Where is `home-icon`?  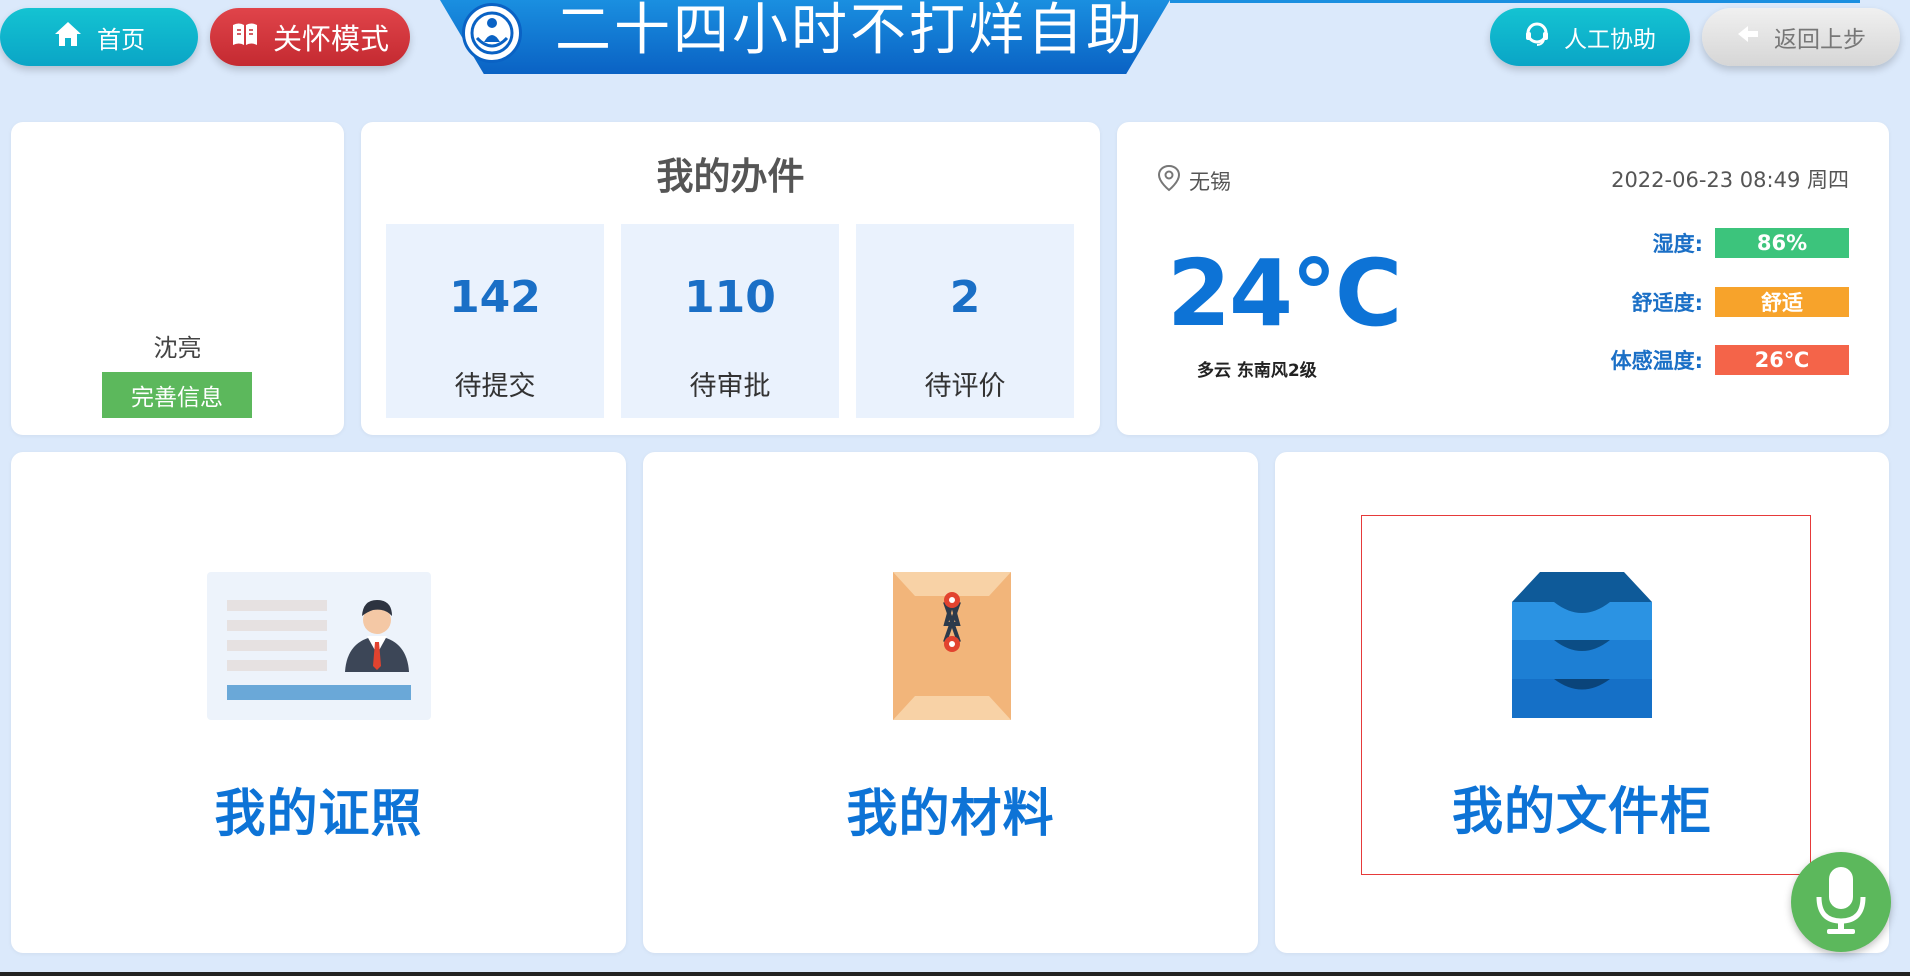
home-icon is located at coordinates (68, 37).